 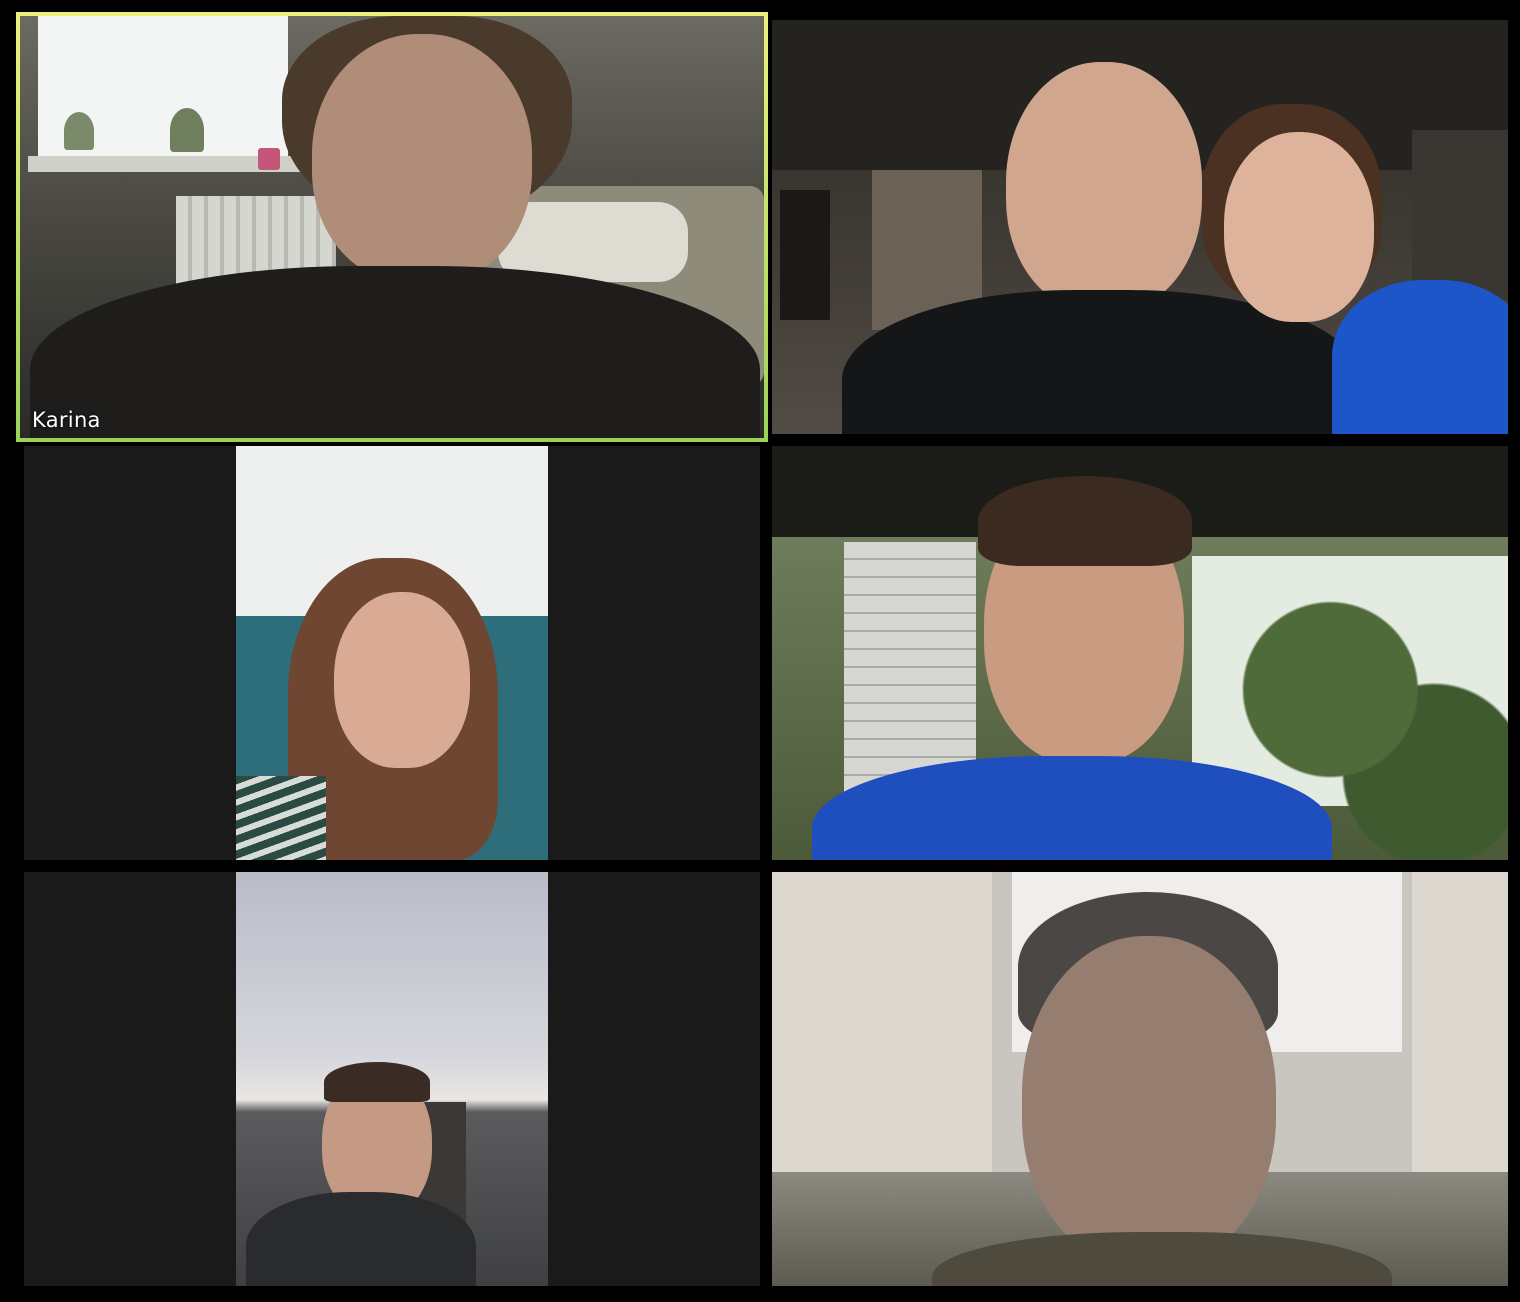 I want to click on plant-pot, so click(x=269, y=159).